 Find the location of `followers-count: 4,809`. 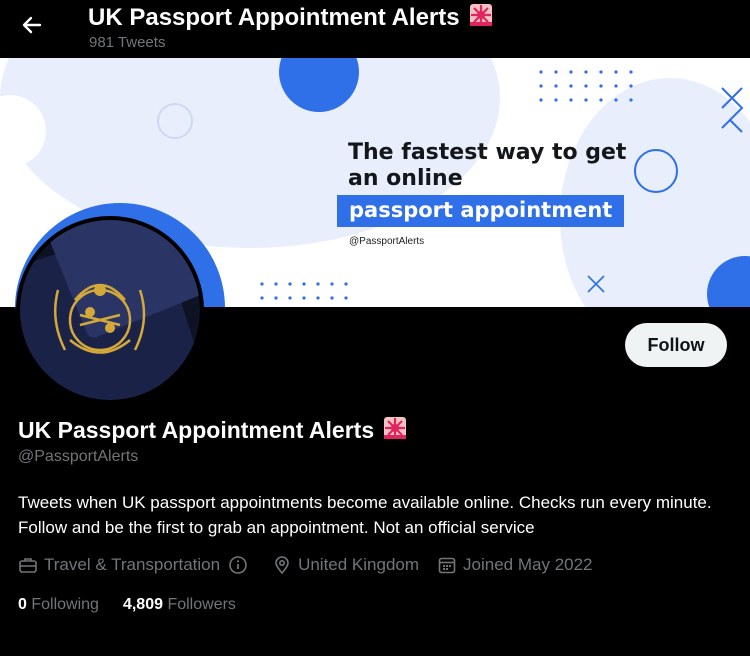

followers-count: 4,809 is located at coordinates (142, 604).